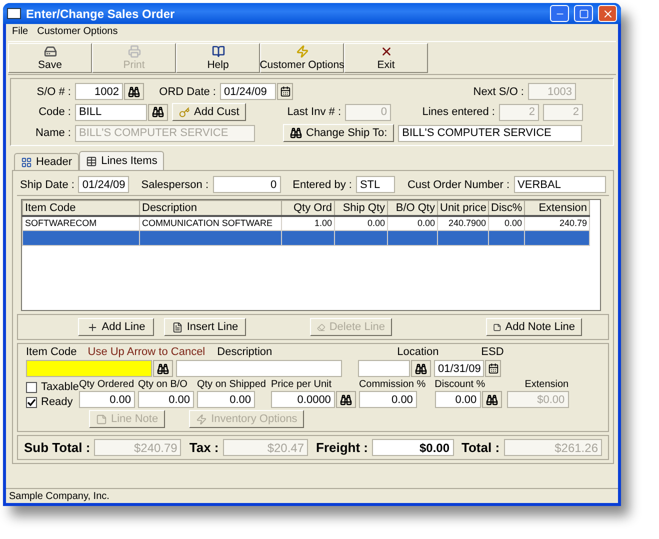 This screenshot has width=659, height=539. Describe the element at coordinates (116, 327) in the screenshot. I see `line-button: Add Line` at that location.